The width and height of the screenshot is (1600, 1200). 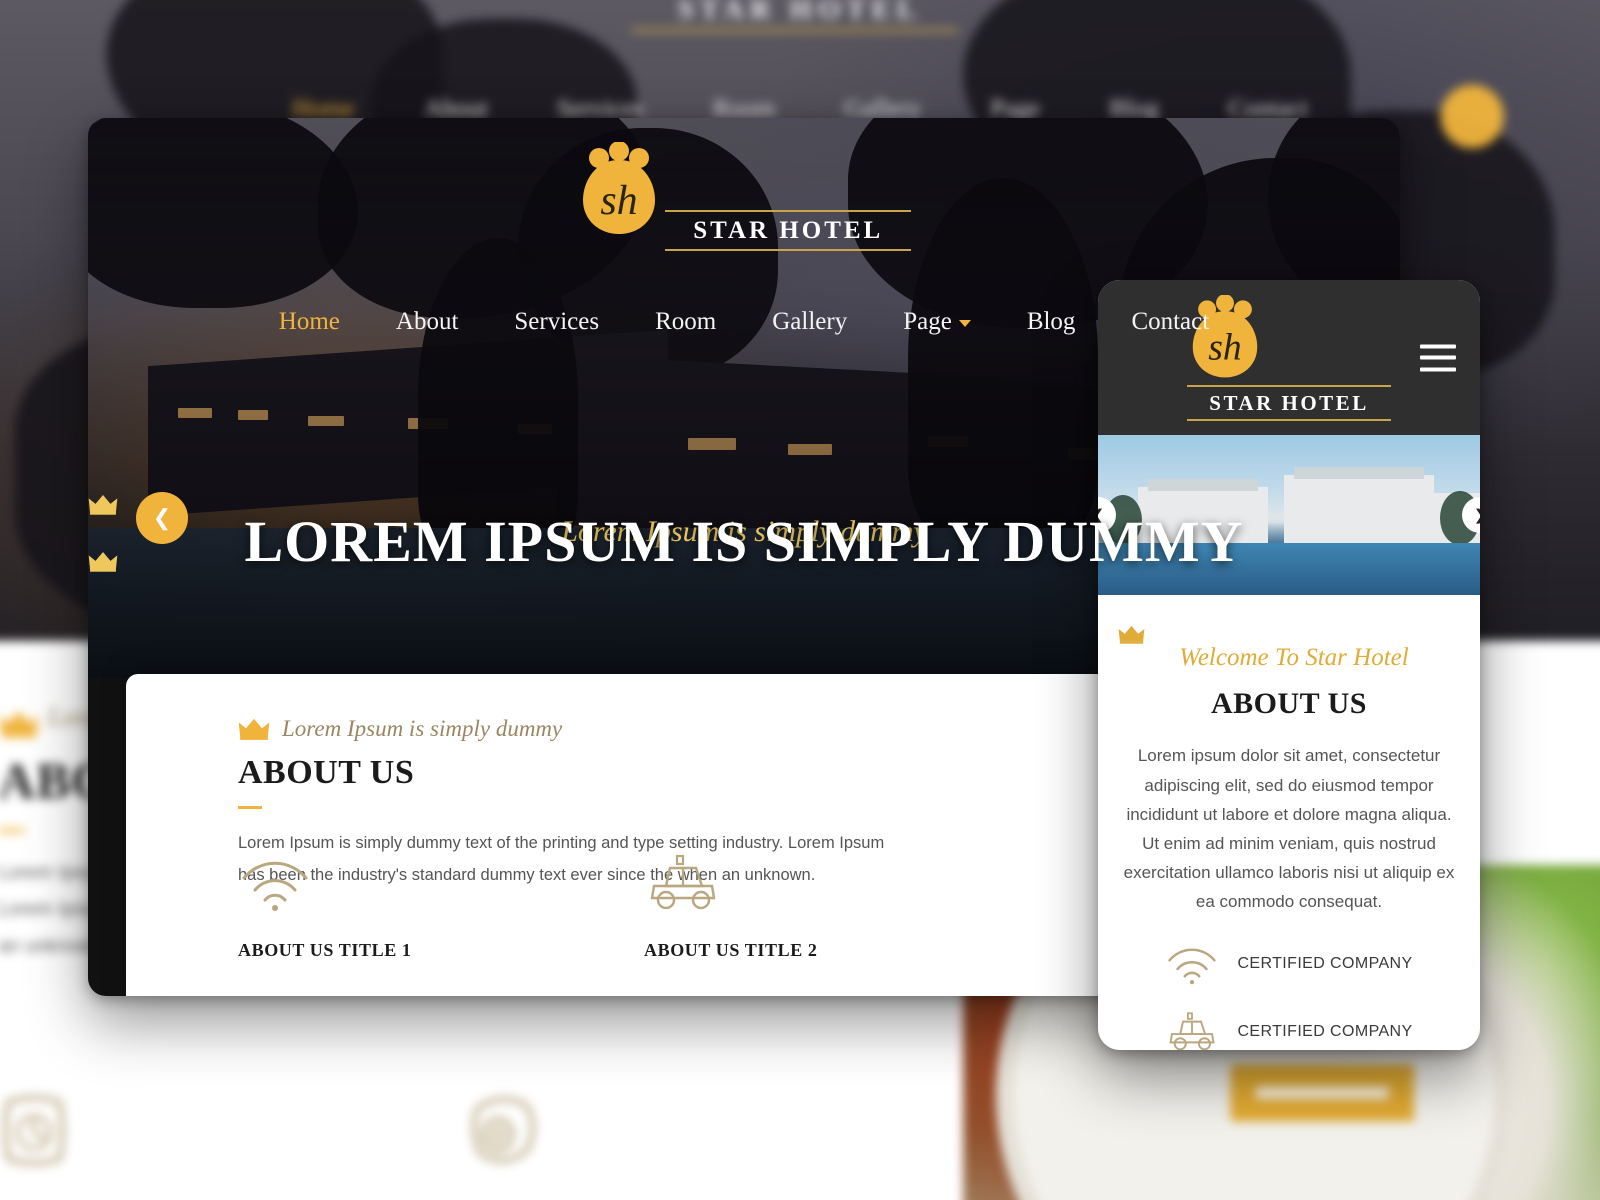 What do you see at coordinates (1289, 357) in the screenshot?
I see `mobile-header: sh STAR HOTEL` at bounding box center [1289, 357].